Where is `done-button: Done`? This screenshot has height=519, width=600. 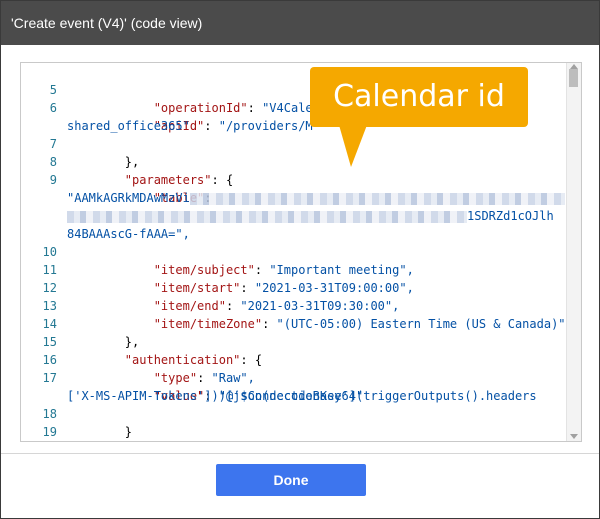 done-button: Done is located at coordinates (291, 480).